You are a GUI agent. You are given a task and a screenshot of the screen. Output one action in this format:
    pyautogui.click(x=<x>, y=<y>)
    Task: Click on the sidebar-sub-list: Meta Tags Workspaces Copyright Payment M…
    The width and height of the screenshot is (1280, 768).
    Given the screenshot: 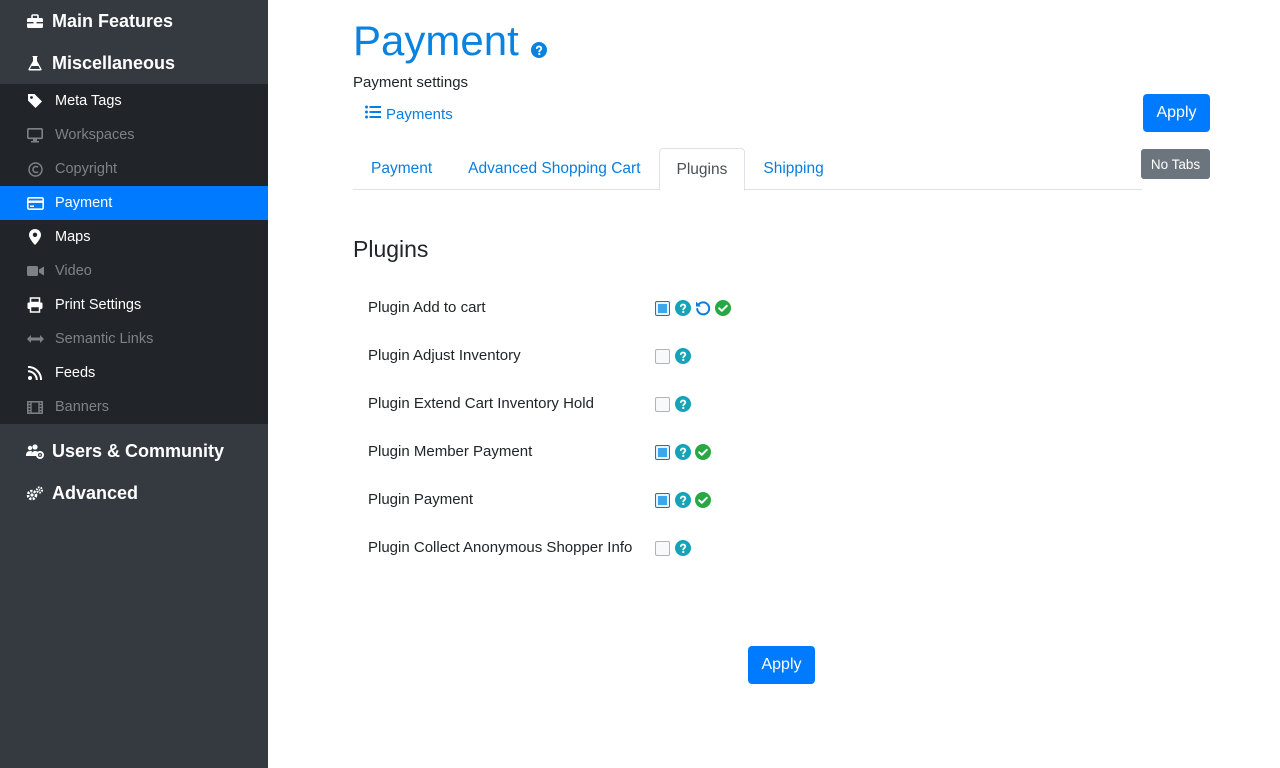 What is the action you would take?
    pyautogui.click(x=134, y=254)
    